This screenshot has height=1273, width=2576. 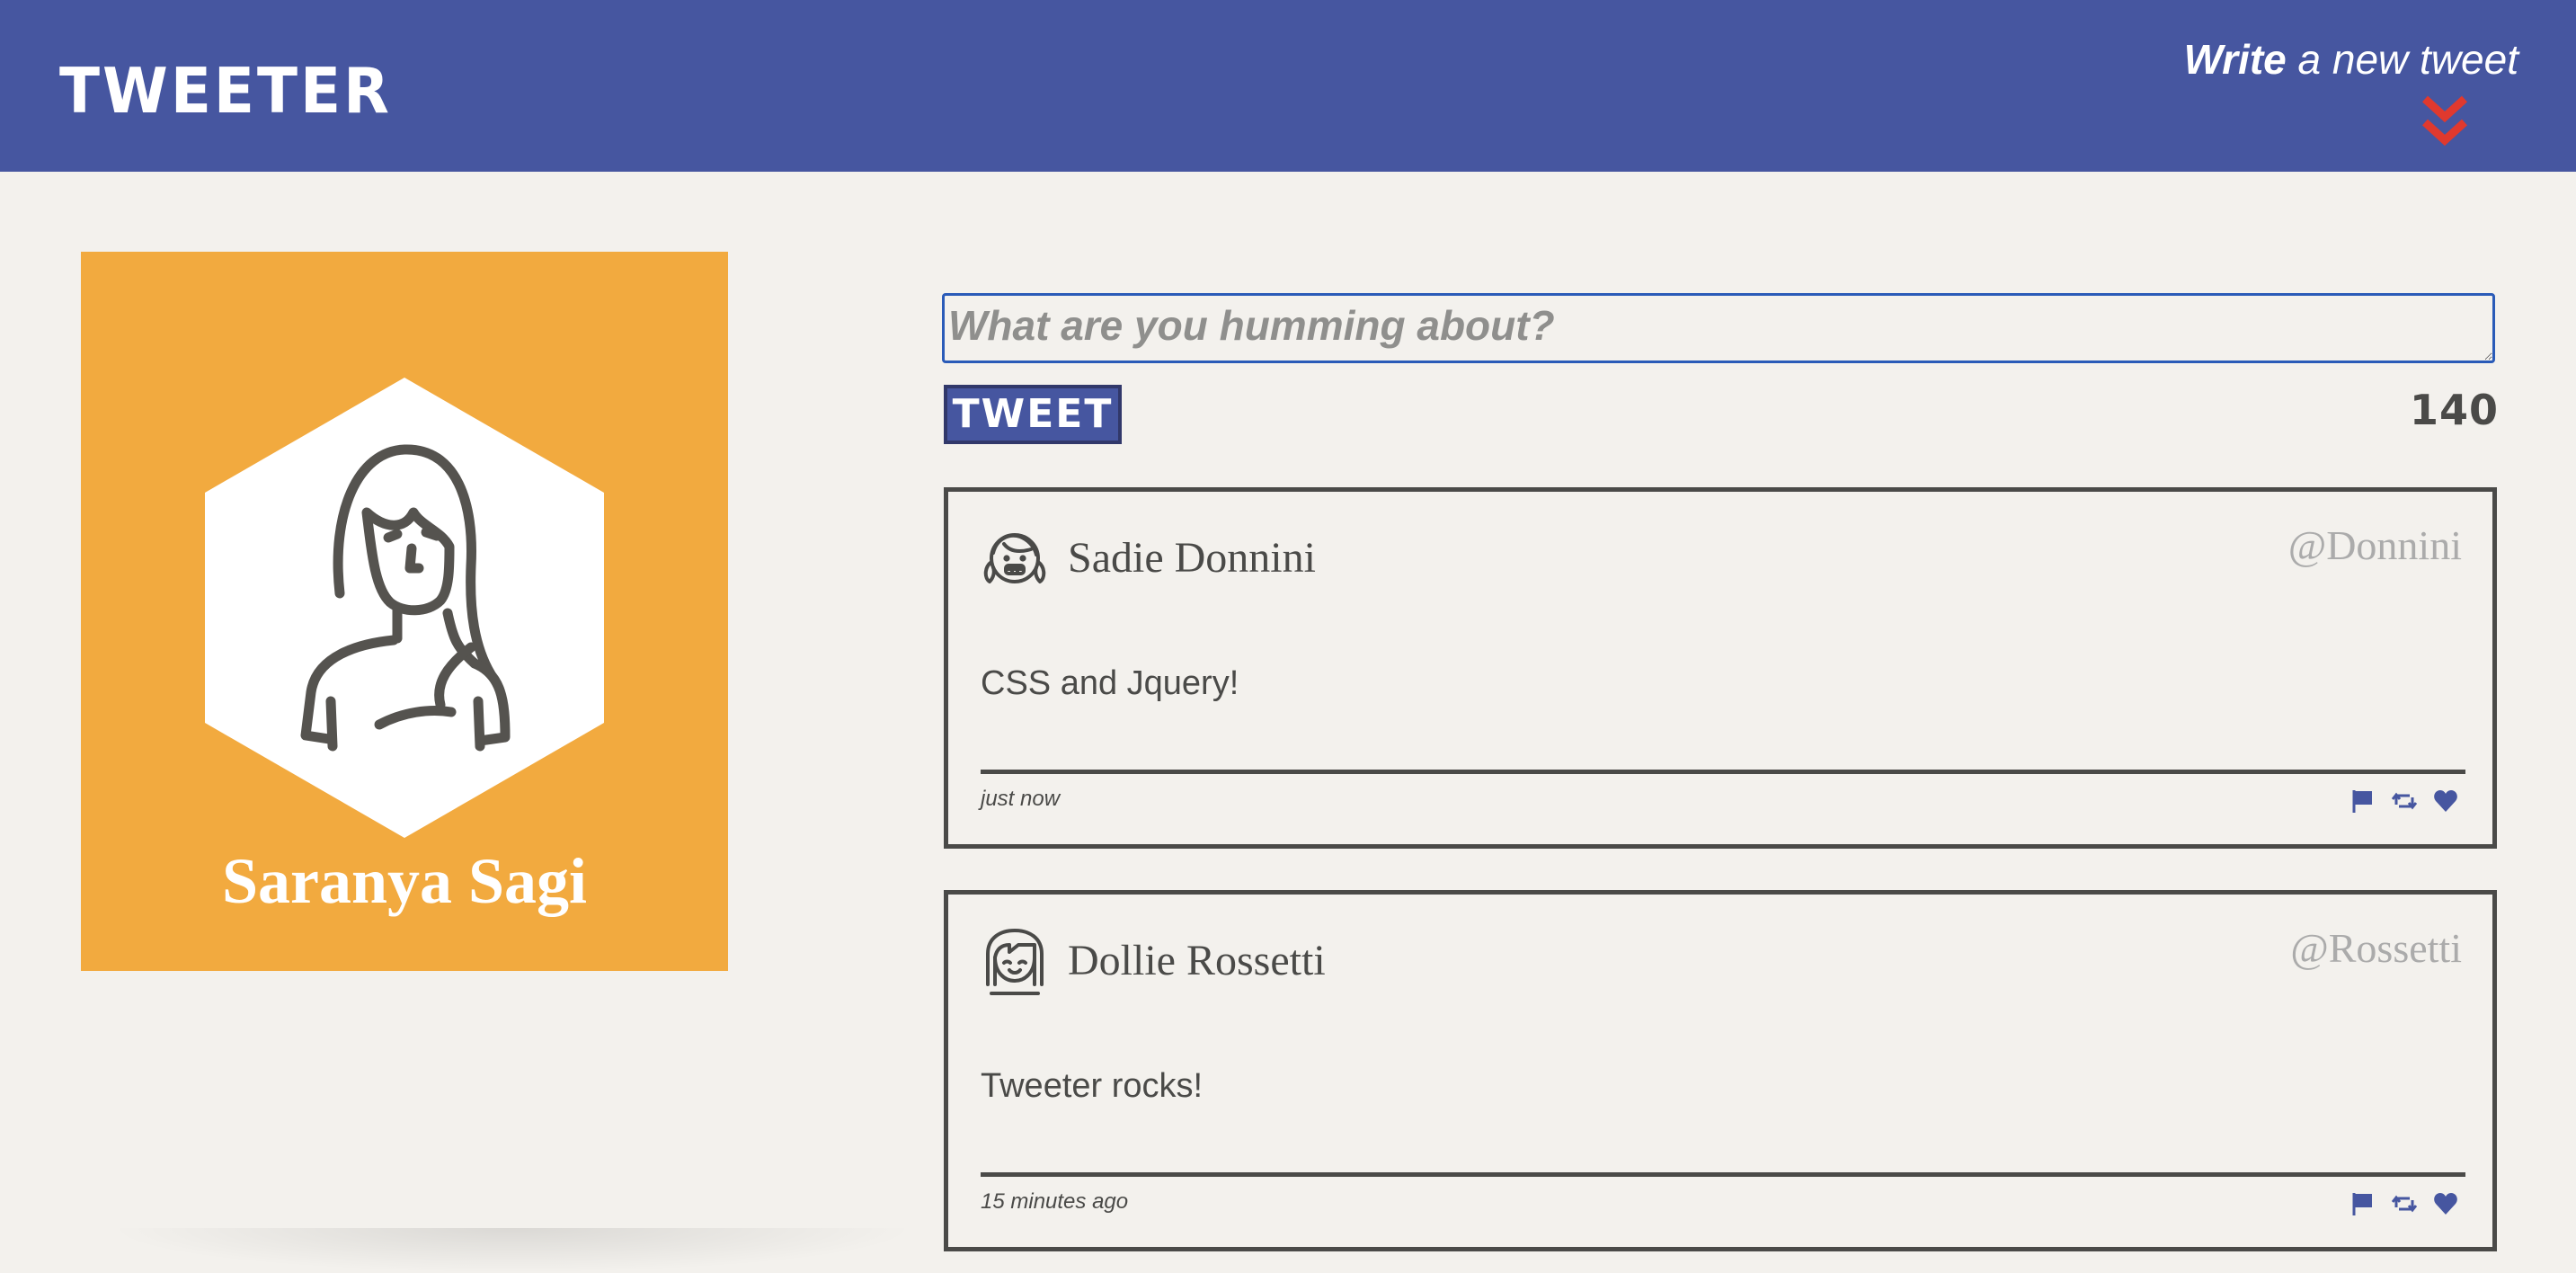 What do you see at coordinates (1288, 86) in the screenshot?
I see `top-nav: TWEETER Write a new tweet` at bounding box center [1288, 86].